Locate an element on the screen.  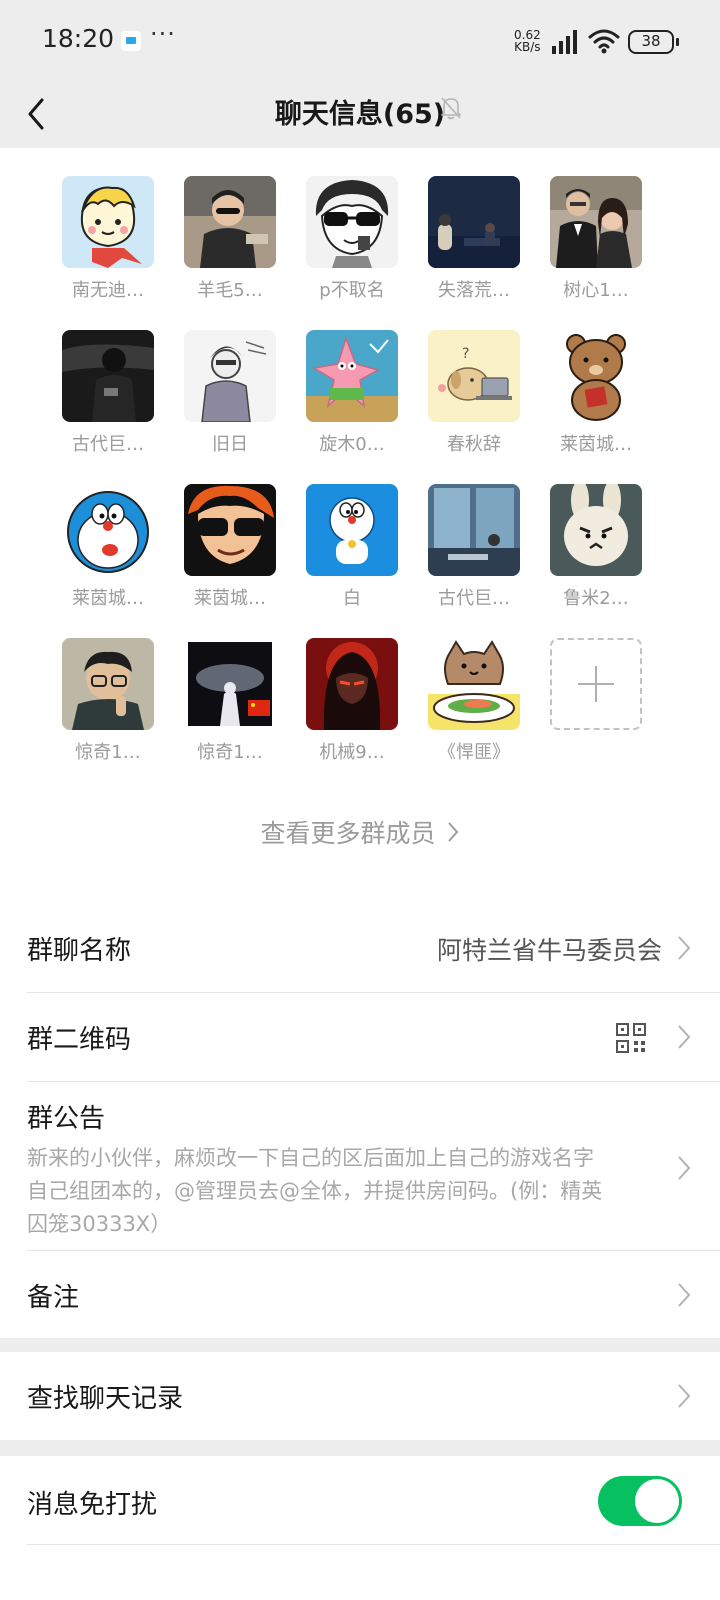
group-name-label: 群聊名称 is located at coordinates (79, 951).